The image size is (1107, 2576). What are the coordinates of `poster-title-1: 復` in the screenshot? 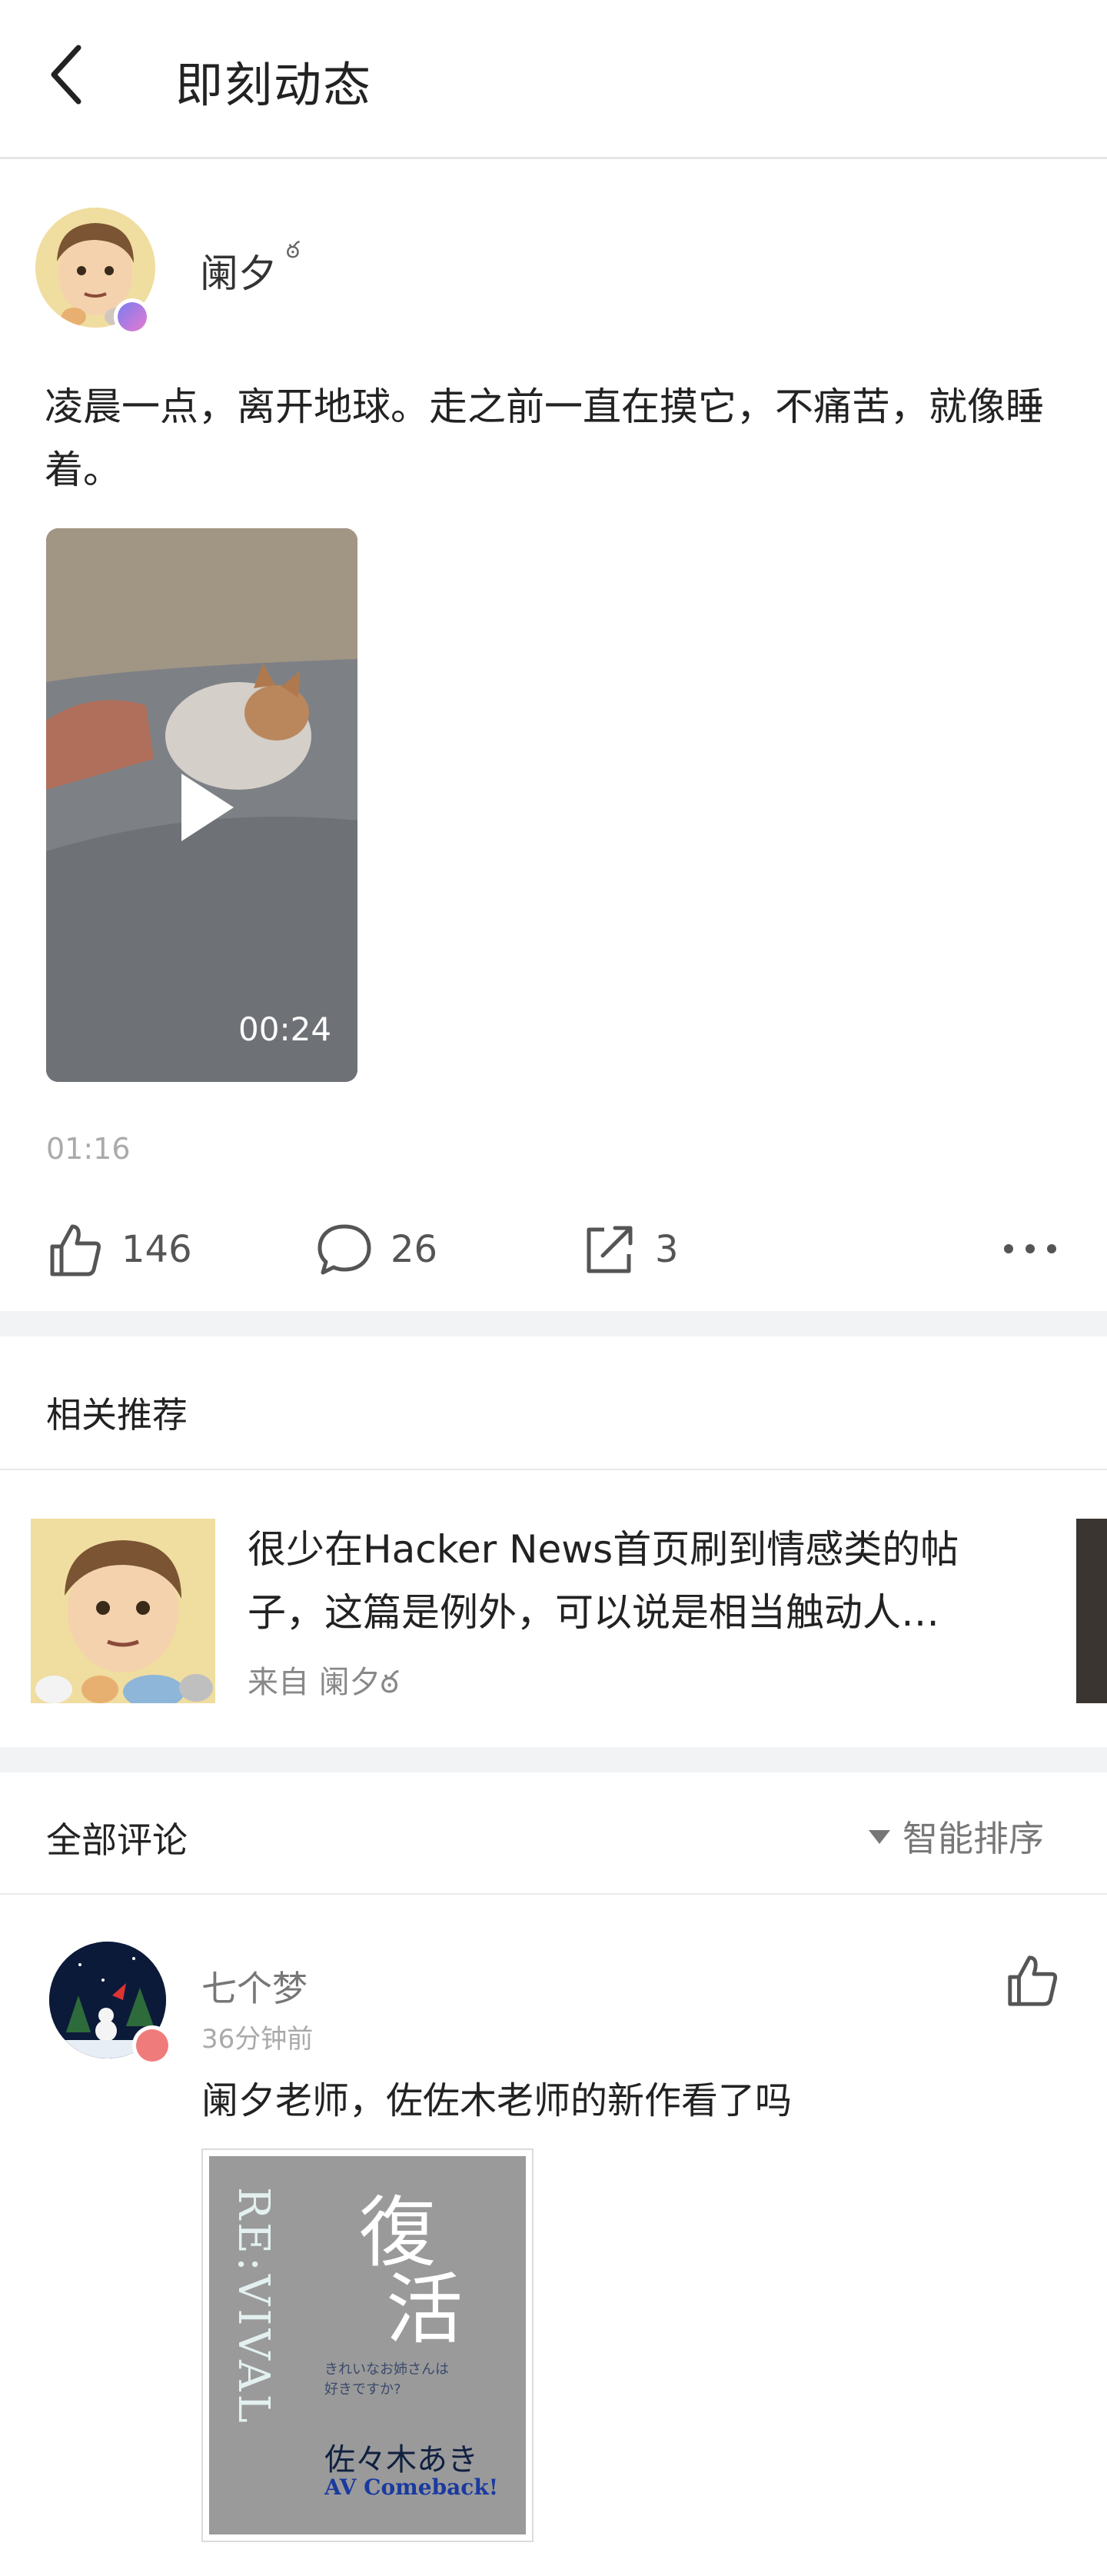 It's located at (397, 2233).